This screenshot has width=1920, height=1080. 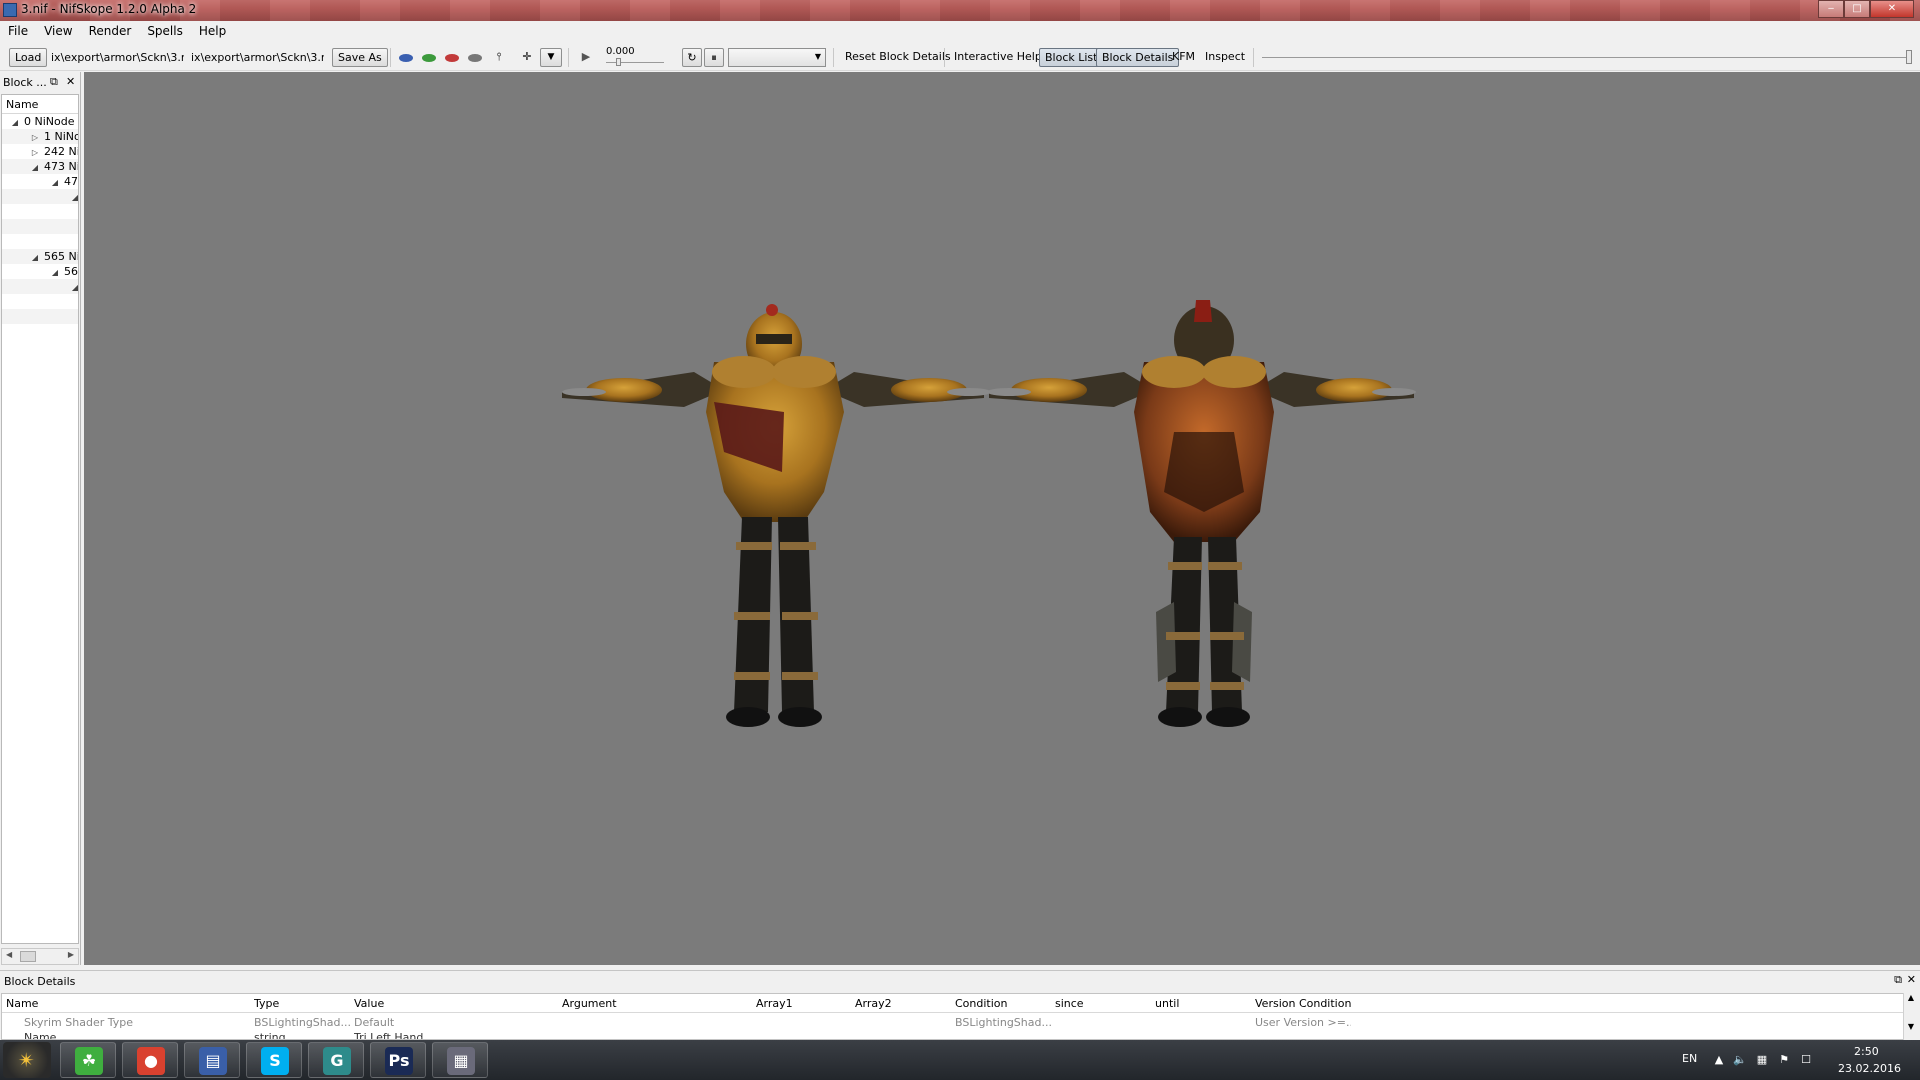 What do you see at coordinates (1909, 57) in the screenshot?
I see `lod-slider-handle` at bounding box center [1909, 57].